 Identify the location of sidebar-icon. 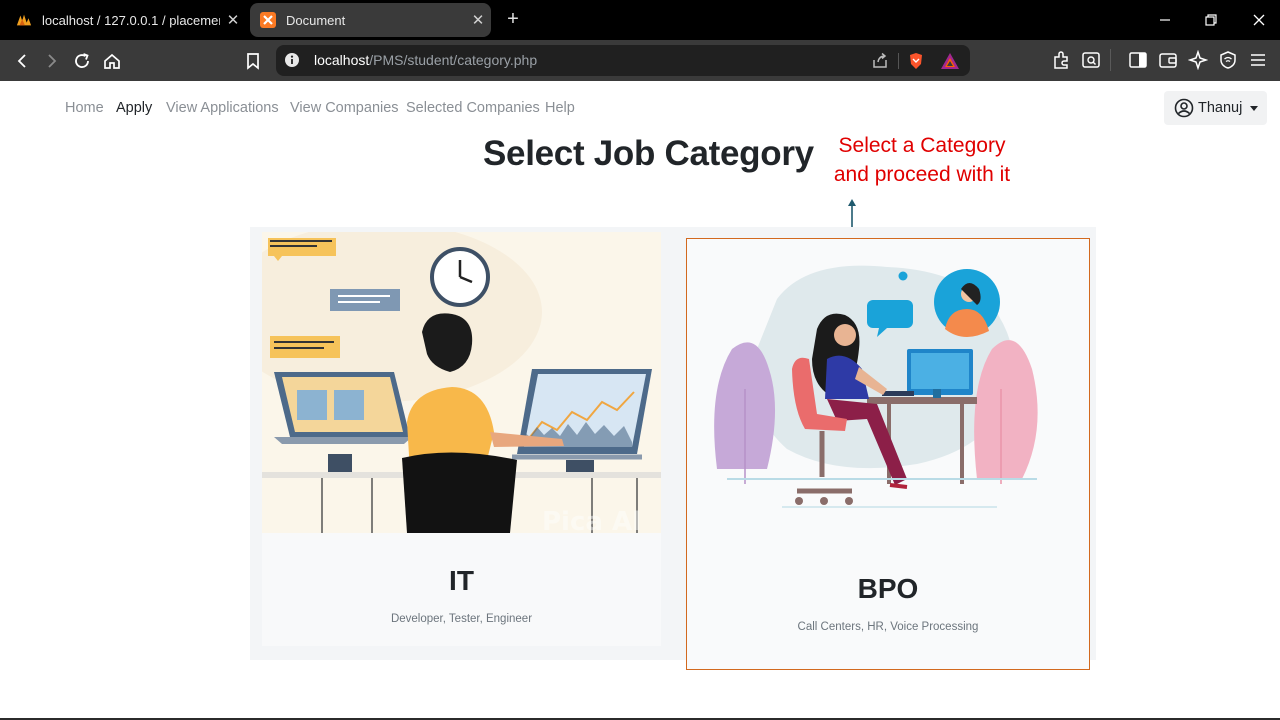
(1138, 60).